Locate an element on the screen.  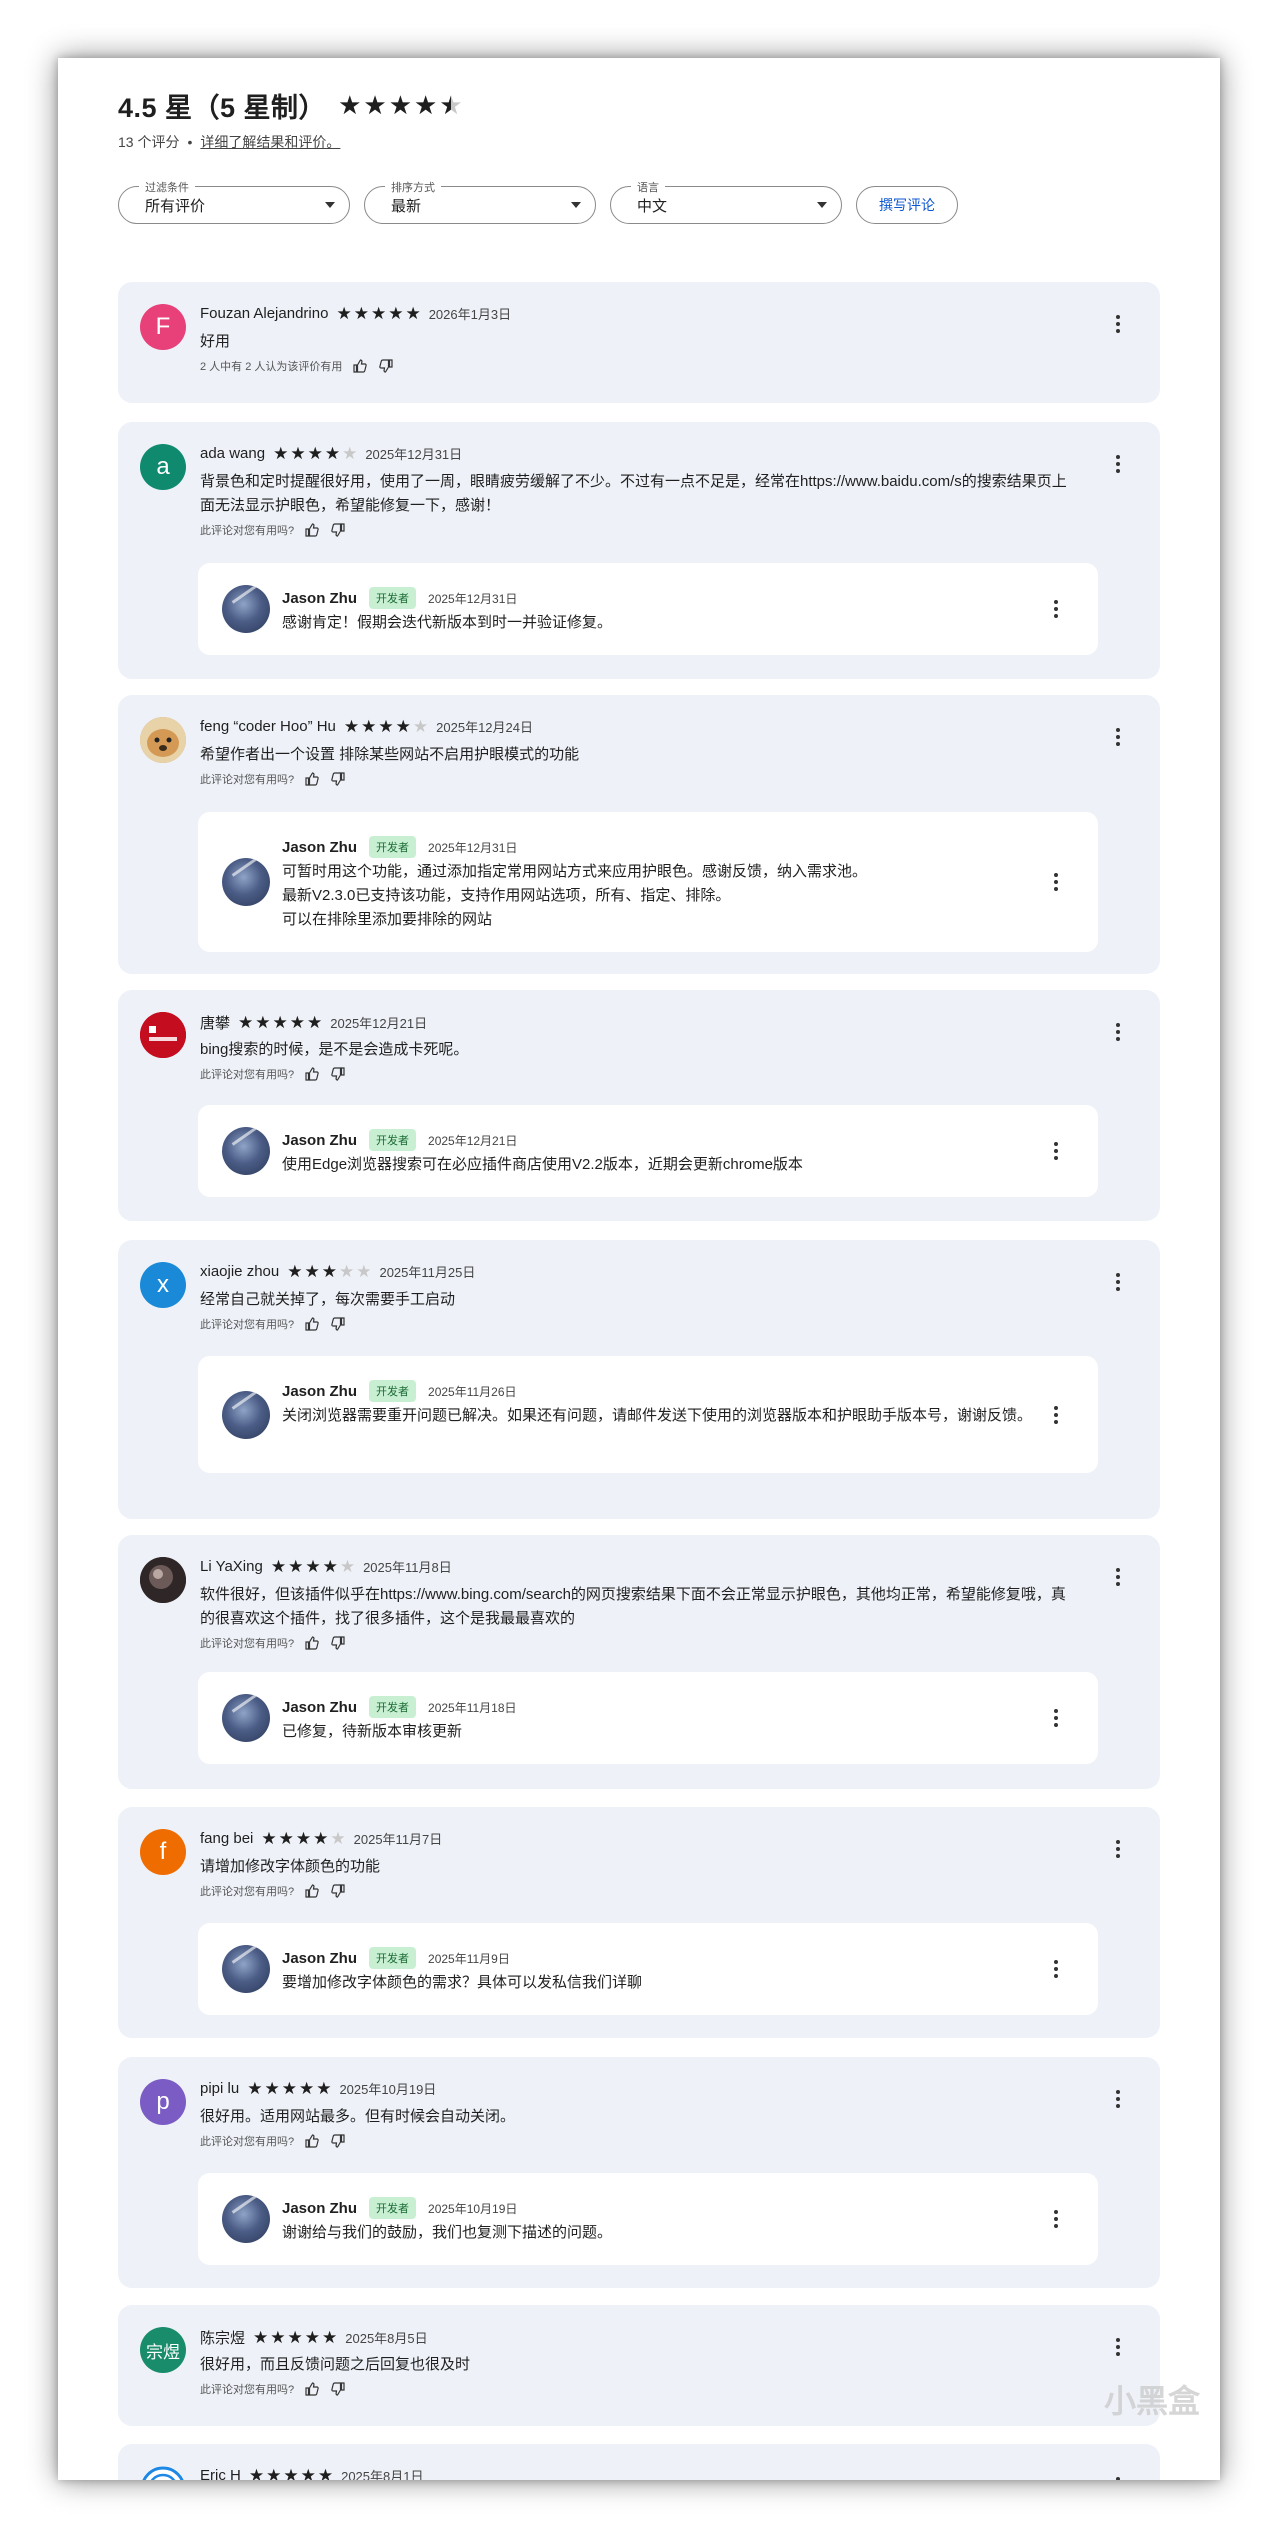
details-link: 详细了解结果和评价。 is located at coordinates (270, 142).